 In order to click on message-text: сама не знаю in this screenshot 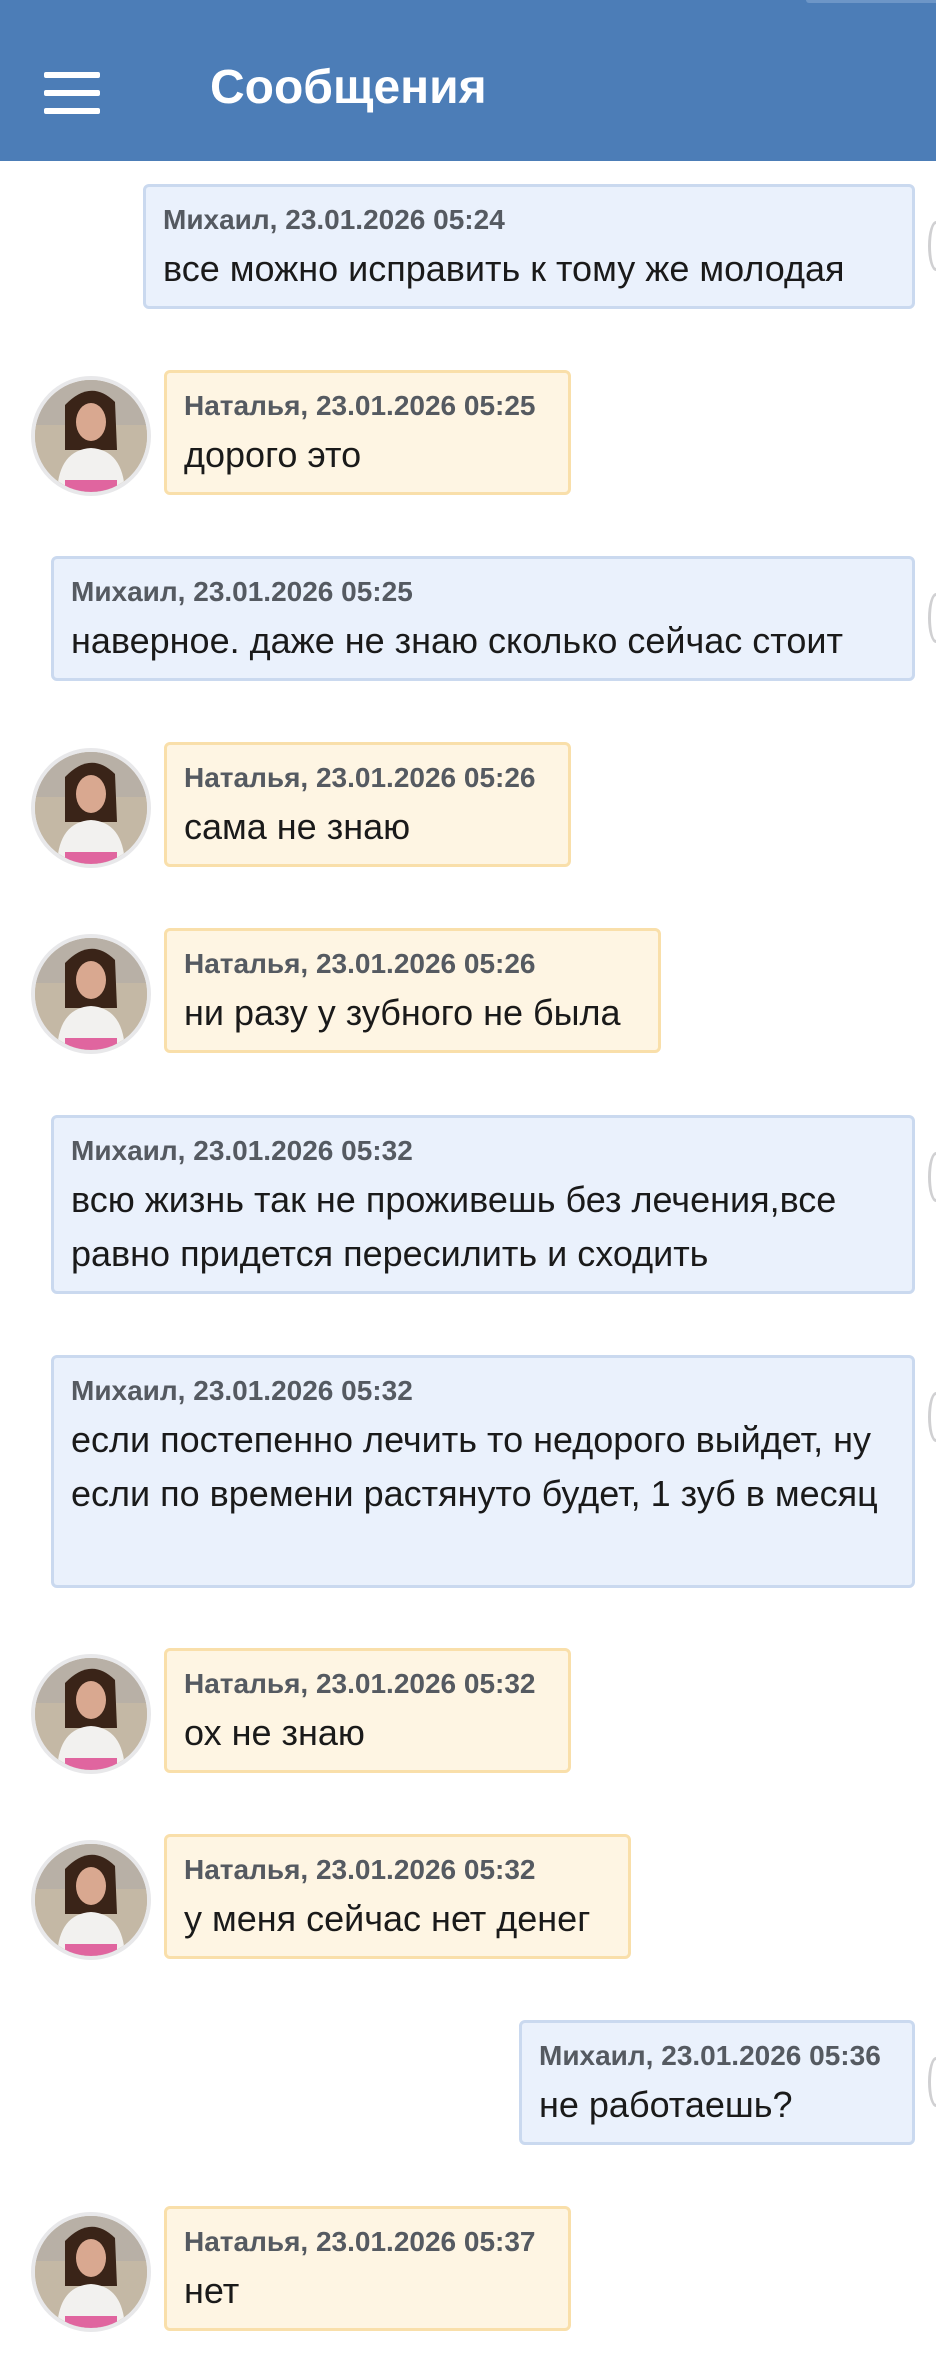, I will do `click(297, 826)`.